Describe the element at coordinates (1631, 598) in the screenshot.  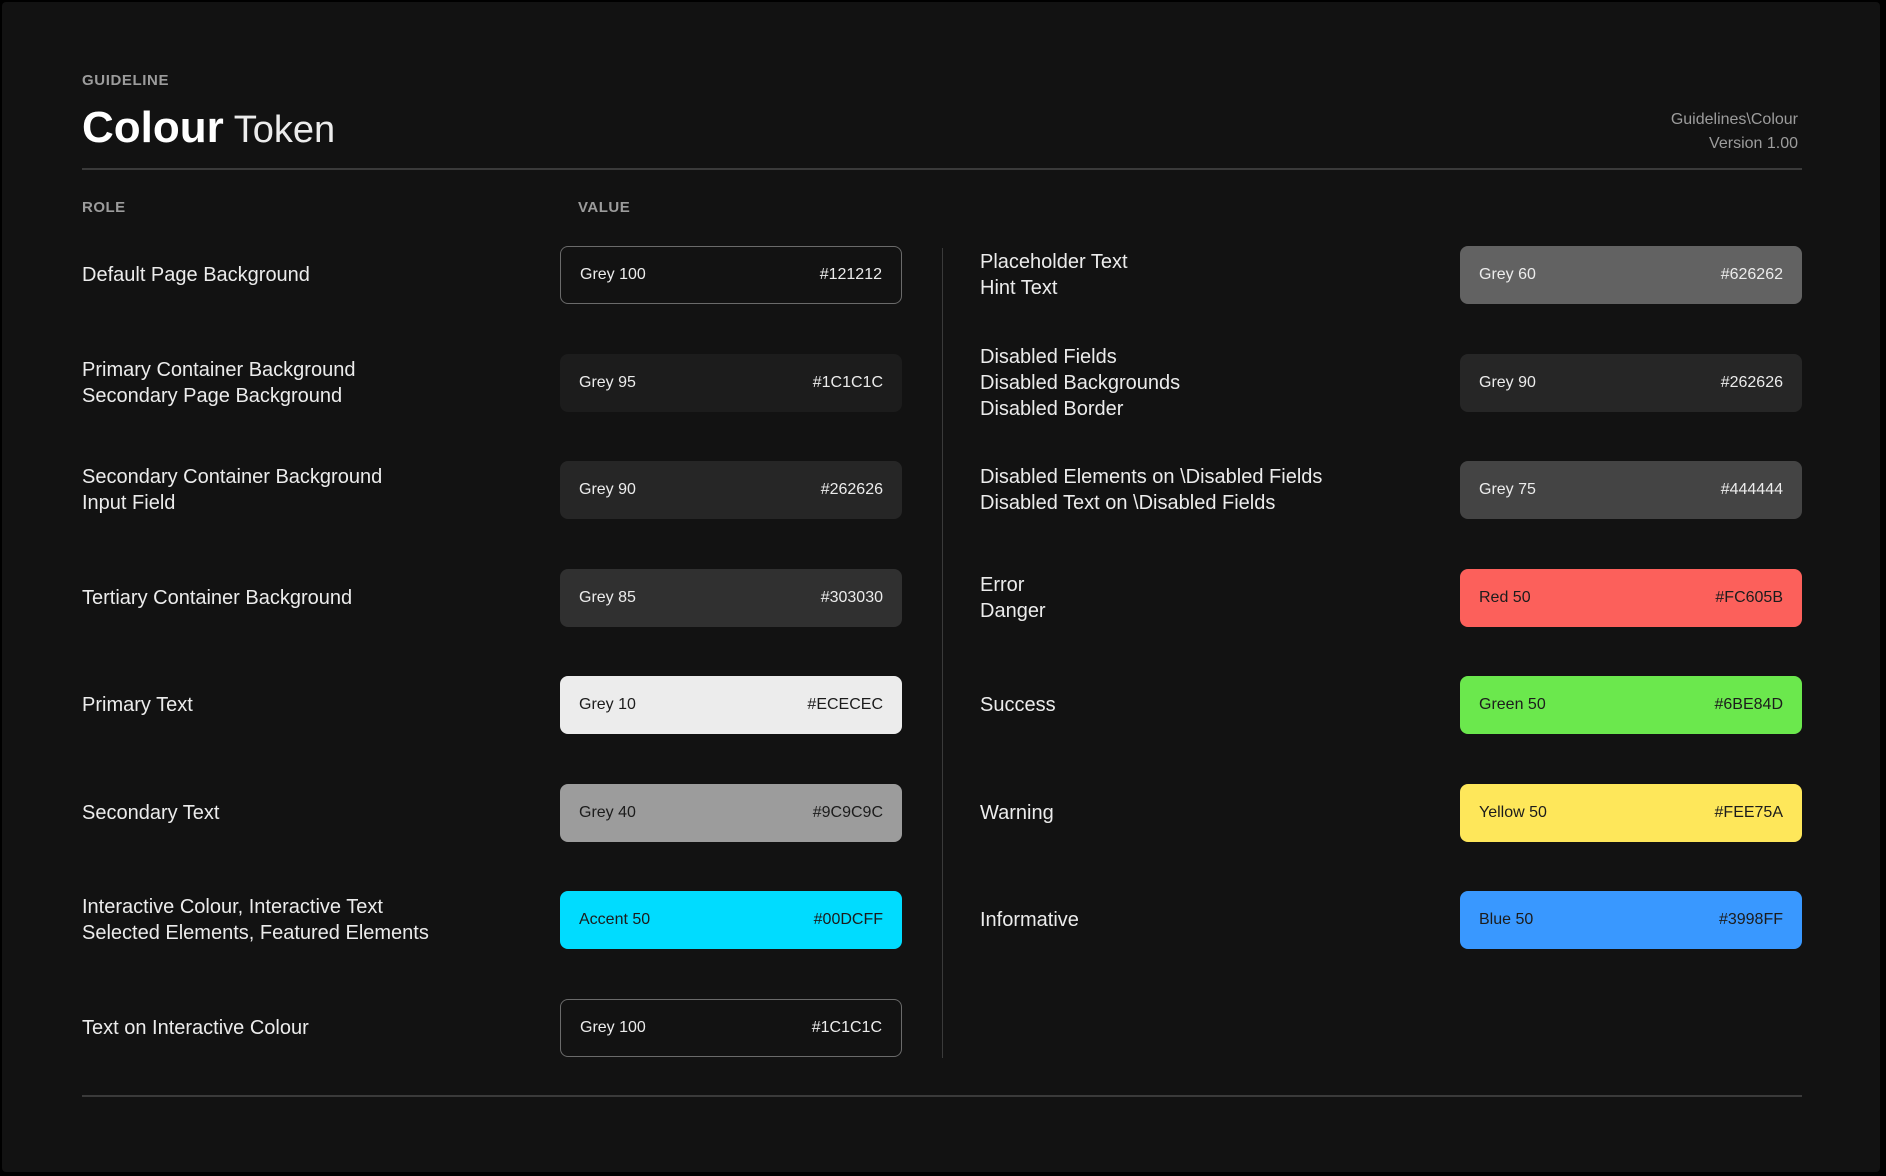
I see `colour-swatch: Red 50 #FC605B` at that location.